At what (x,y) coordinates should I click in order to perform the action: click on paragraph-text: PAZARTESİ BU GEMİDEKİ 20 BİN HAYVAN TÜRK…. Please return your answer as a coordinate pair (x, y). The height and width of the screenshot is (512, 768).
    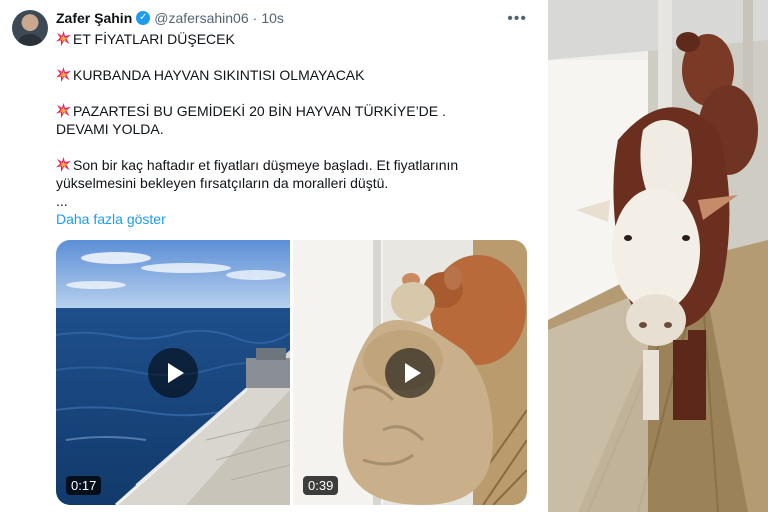
    Looking at the image, I should click on (251, 120).